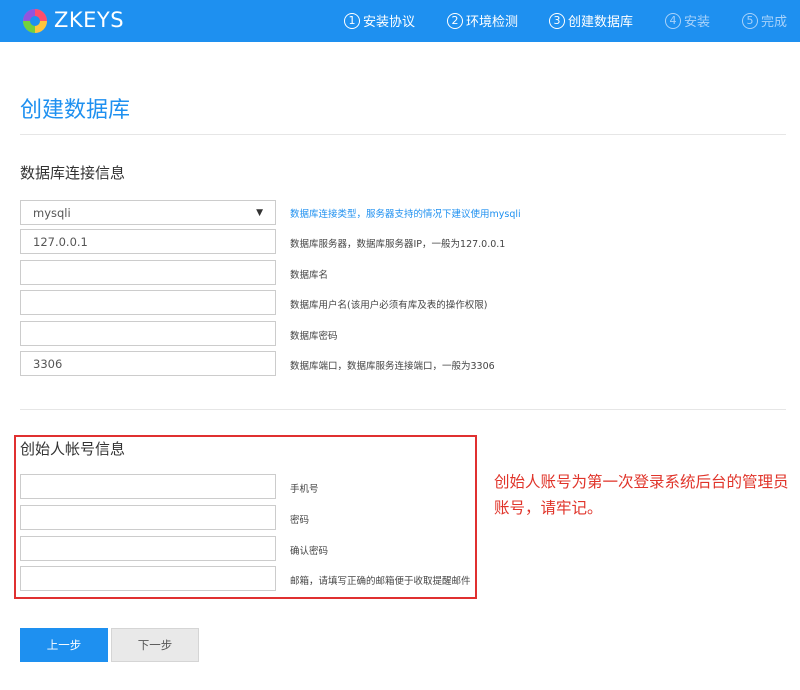  I want to click on step-number: 1, so click(352, 20).